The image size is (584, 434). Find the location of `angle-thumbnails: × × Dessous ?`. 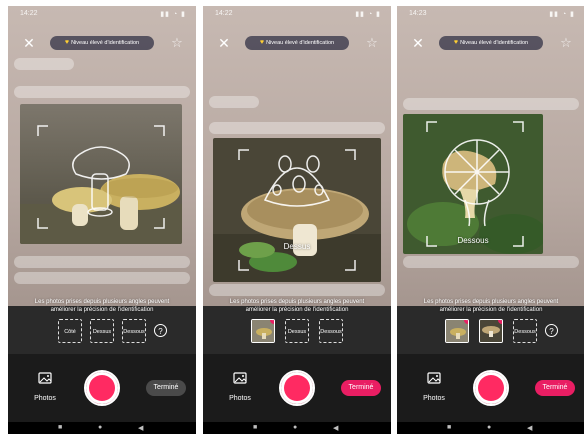

angle-thumbnails: × × Dessous ? is located at coordinates (490, 332).